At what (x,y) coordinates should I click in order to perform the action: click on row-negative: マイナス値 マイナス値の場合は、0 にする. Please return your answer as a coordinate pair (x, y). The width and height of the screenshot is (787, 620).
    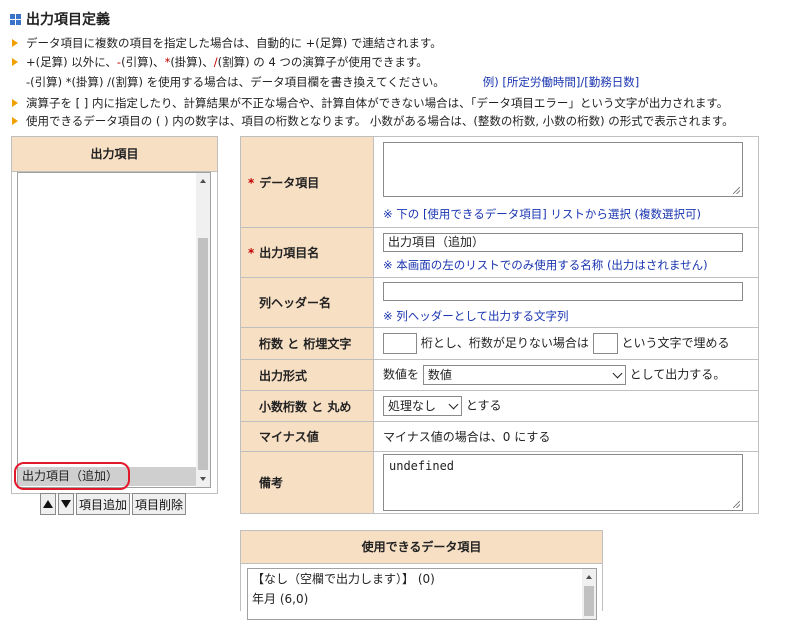
    Looking at the image, I should click on (499, 436).